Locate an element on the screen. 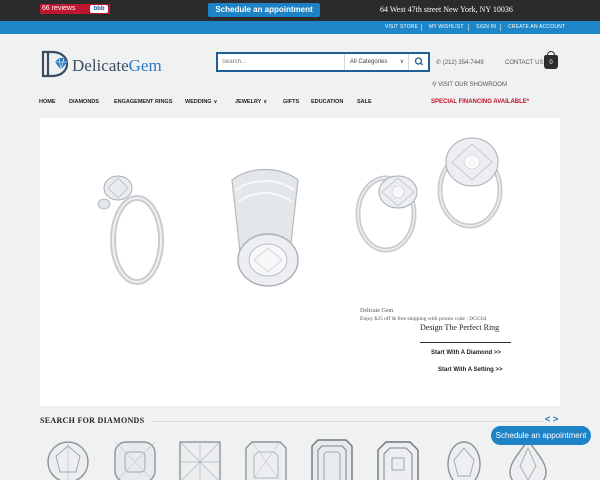 This screenshot has width=600, height=480. logo-text-accent: Gem is located at coordinates (145, 65).